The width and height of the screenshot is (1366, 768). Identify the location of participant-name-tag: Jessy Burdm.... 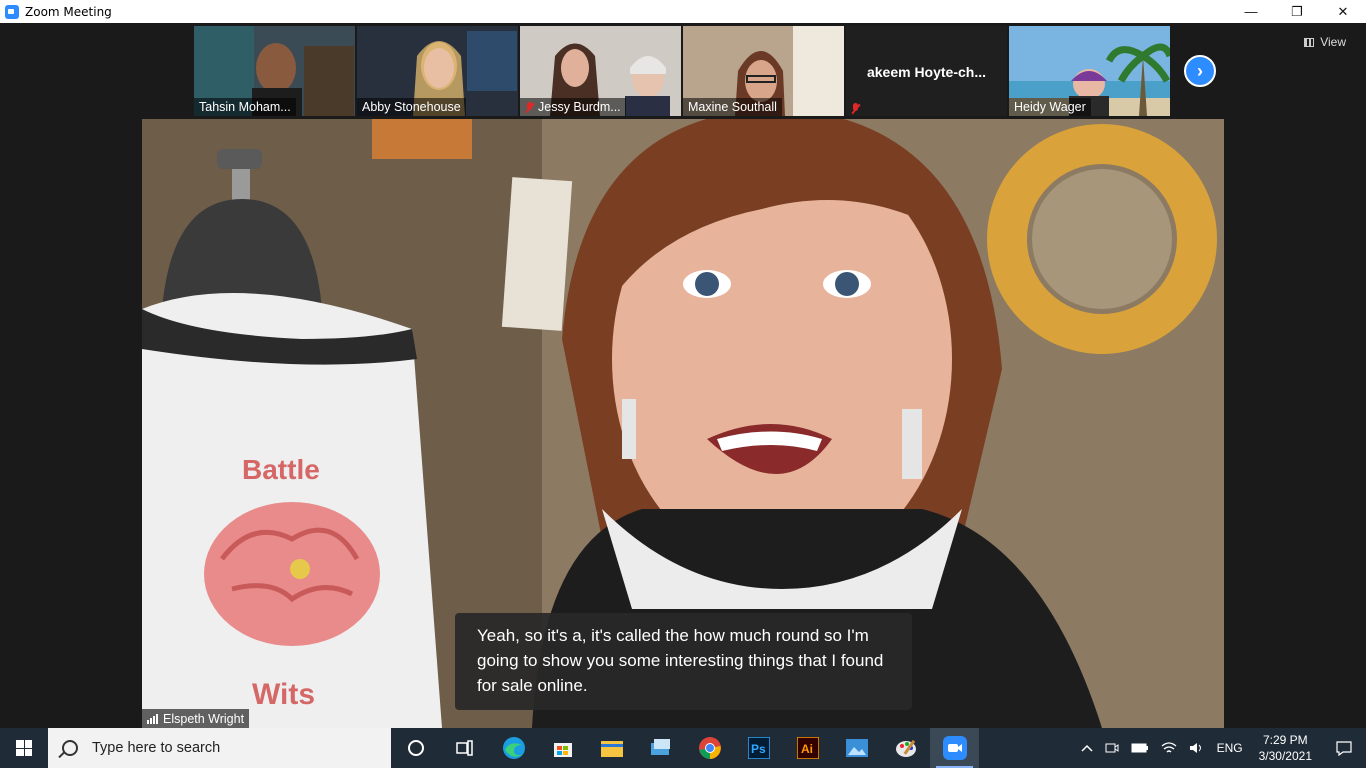
(573, 107).